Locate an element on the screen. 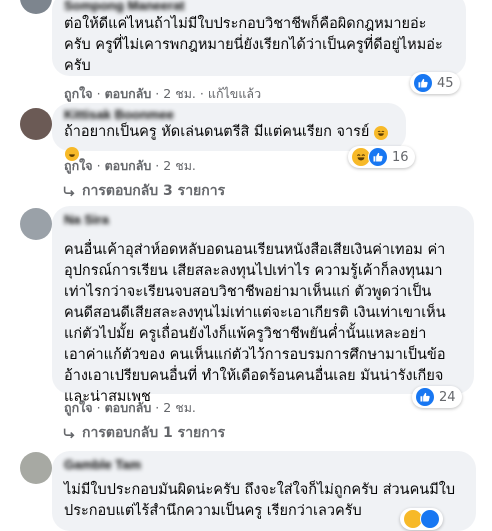 The height and width of the screenshot is (531, 492). comment-actions: ถูกใจ · ตอบกลับ · 2 ชม. · แก้ไขแล้ว is located at coordinates (163, 93).